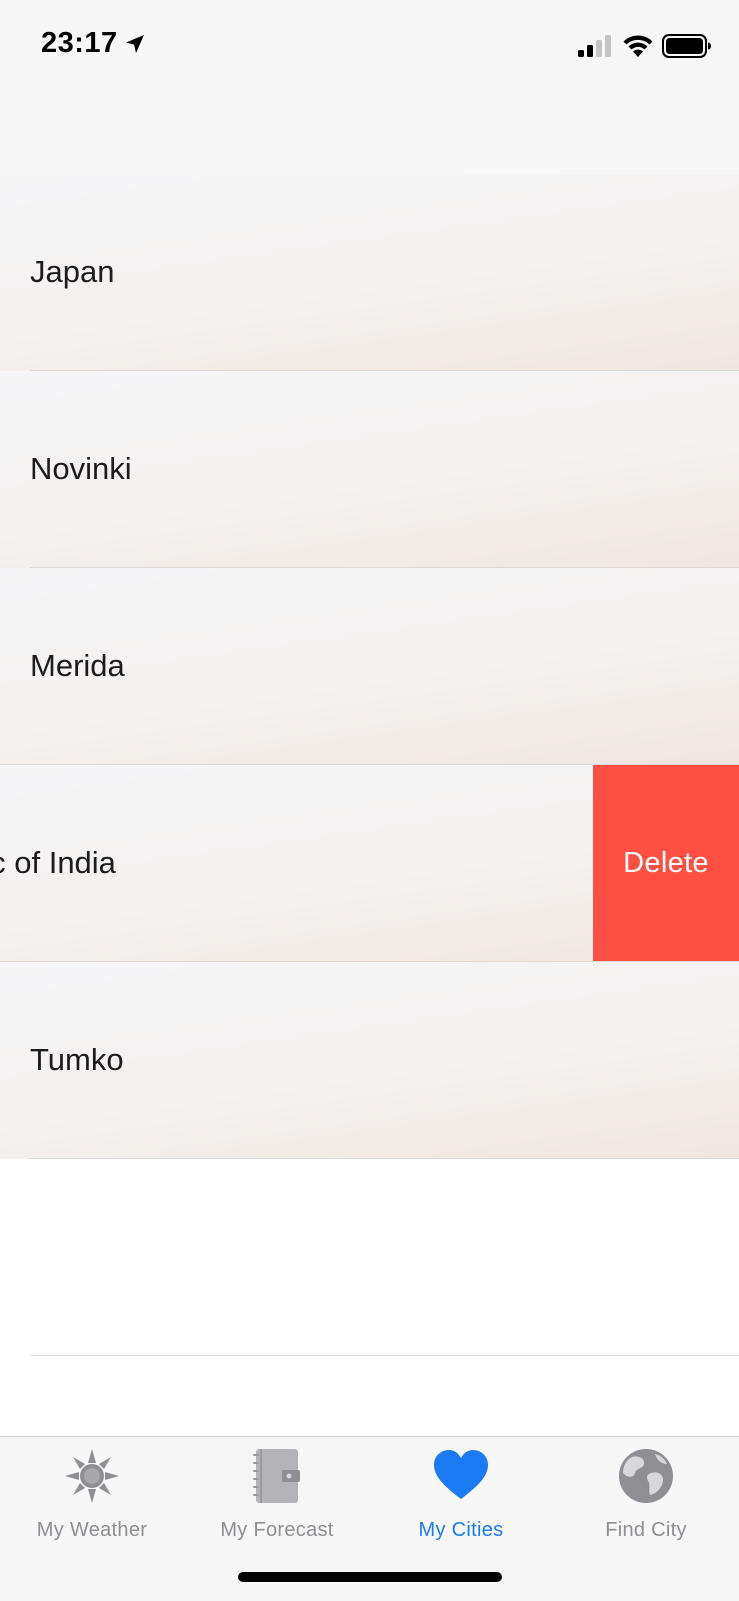  Describe the element at coordinates (276, 1476) in the screenshot. I see `notebook-icon` at that location.